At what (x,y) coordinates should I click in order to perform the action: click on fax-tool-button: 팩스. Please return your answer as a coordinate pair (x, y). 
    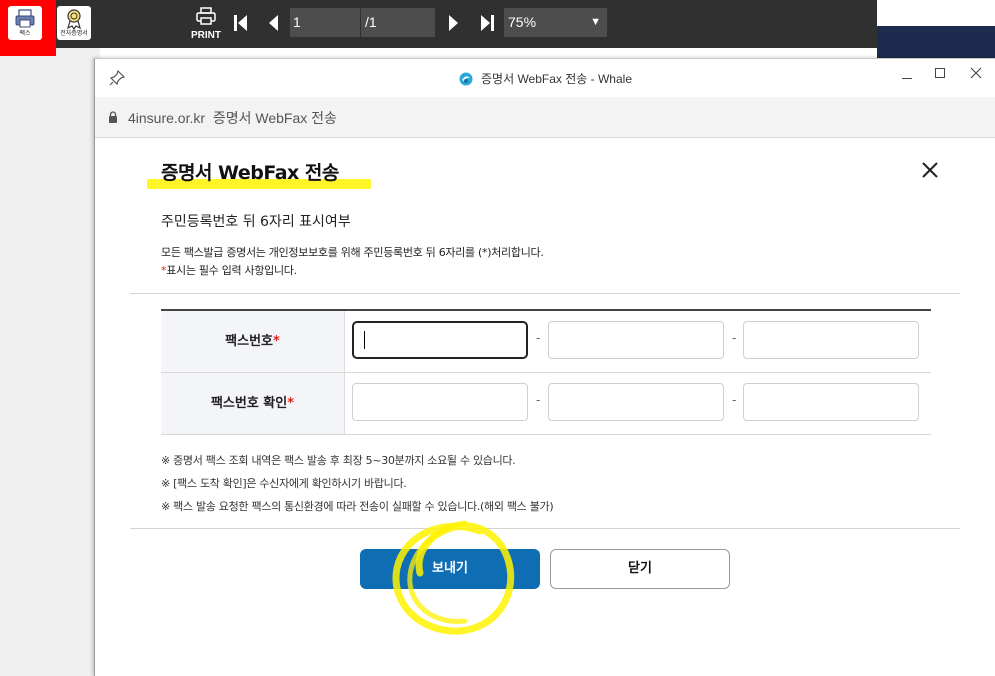
    Looking at the image, I should click on (25, 23).